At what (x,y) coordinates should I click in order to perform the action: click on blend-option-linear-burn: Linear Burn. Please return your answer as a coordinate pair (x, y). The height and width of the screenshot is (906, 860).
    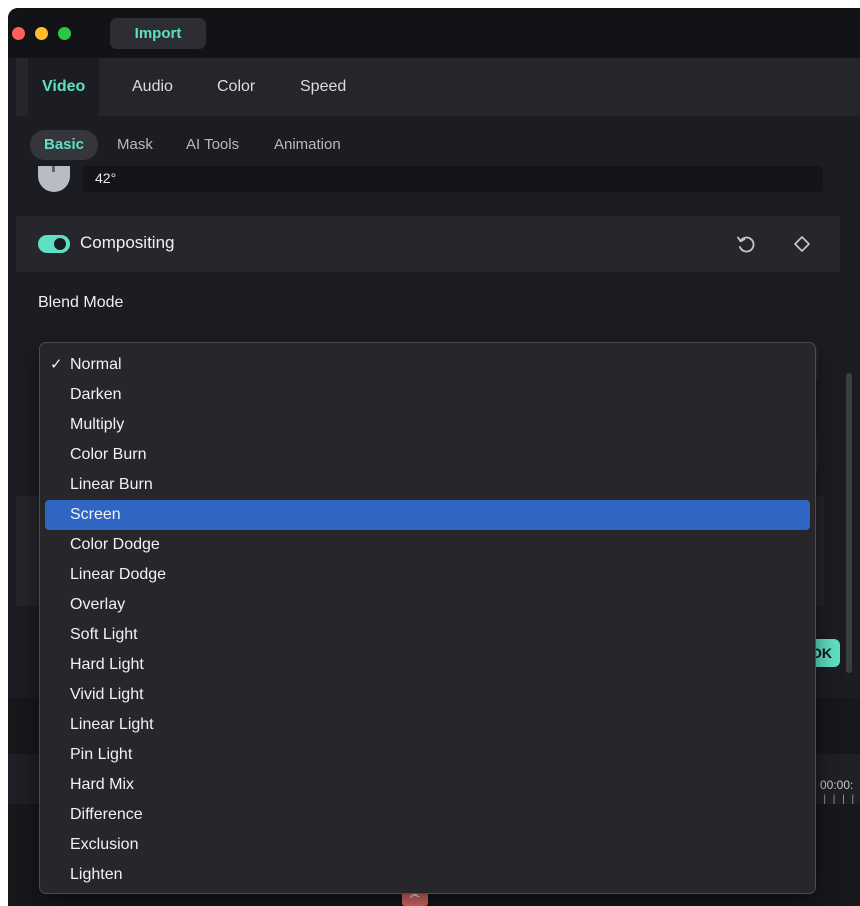
    Looking at the image, I should click on (427, 485).